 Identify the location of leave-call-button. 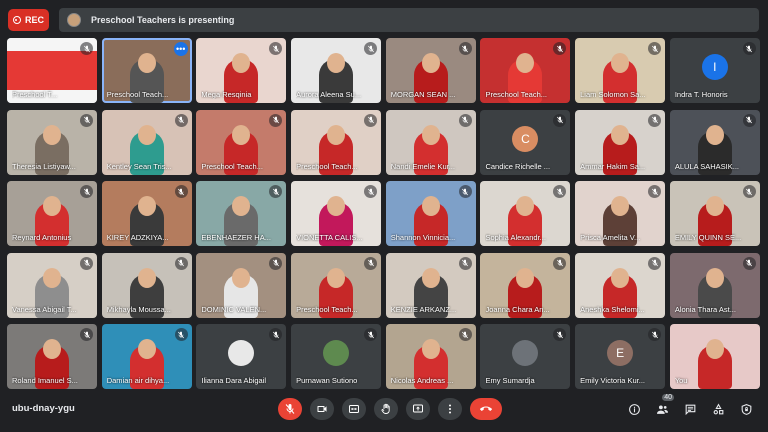
(486, 409).